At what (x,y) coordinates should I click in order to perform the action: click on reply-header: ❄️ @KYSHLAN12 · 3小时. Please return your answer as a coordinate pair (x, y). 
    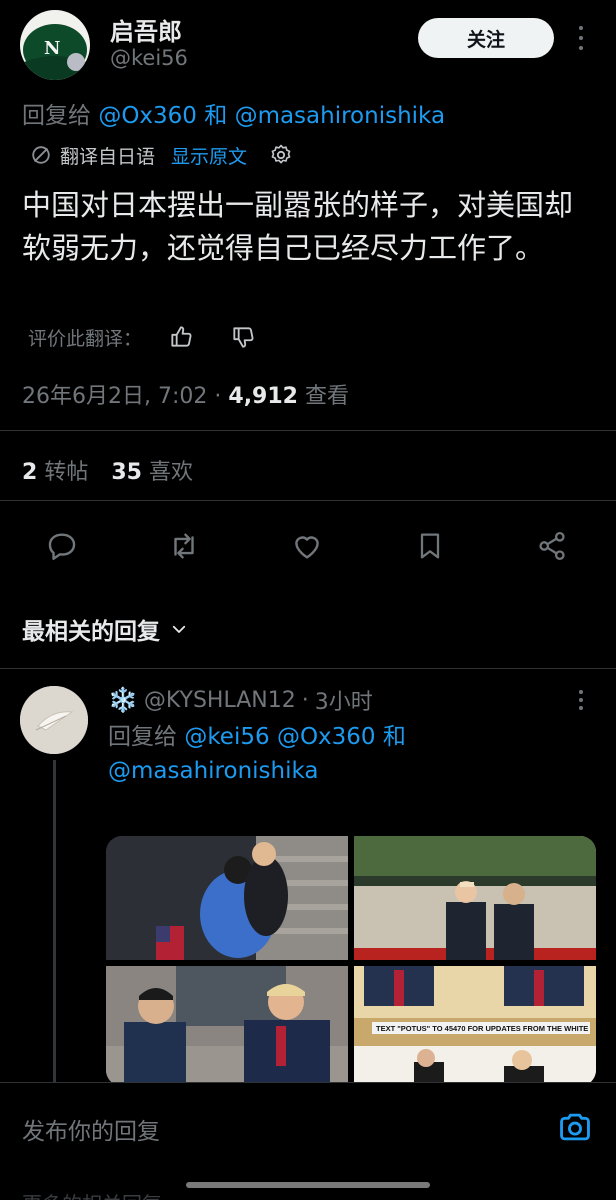
    Looking at the image, I should click on (240, 700).